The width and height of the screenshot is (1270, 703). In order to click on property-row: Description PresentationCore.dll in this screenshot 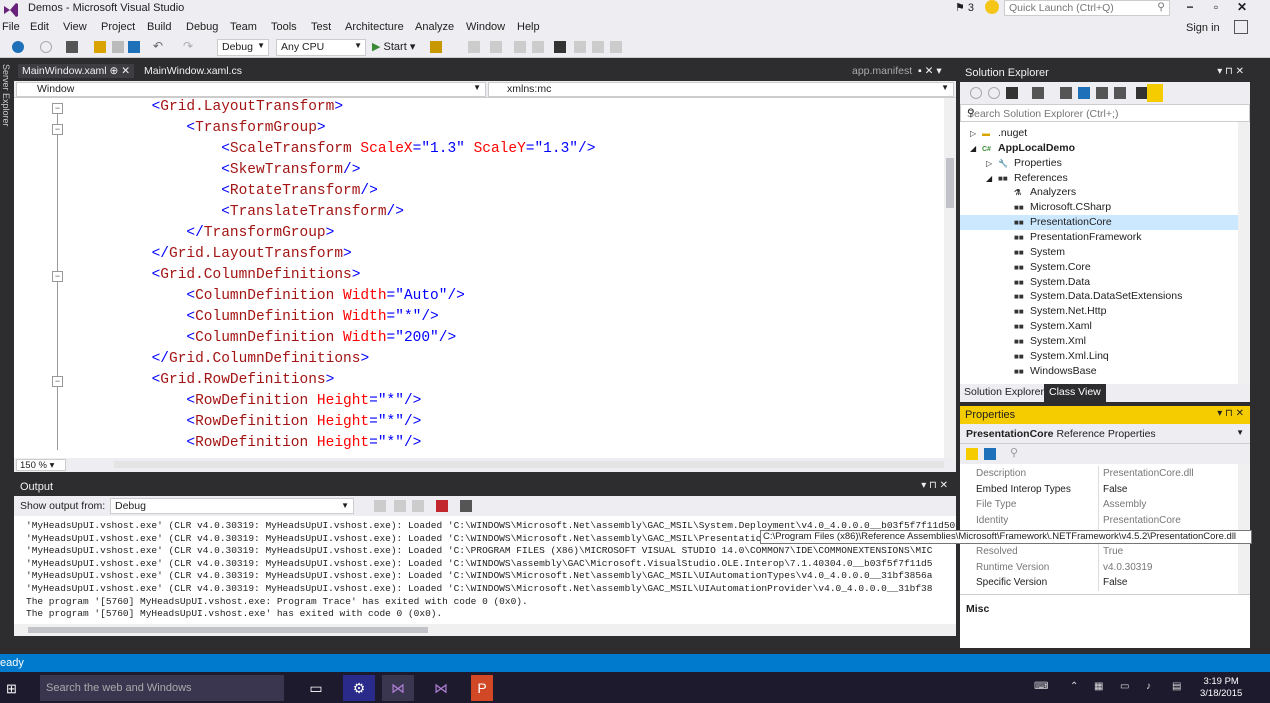, I will do `click(1099, 474)`.